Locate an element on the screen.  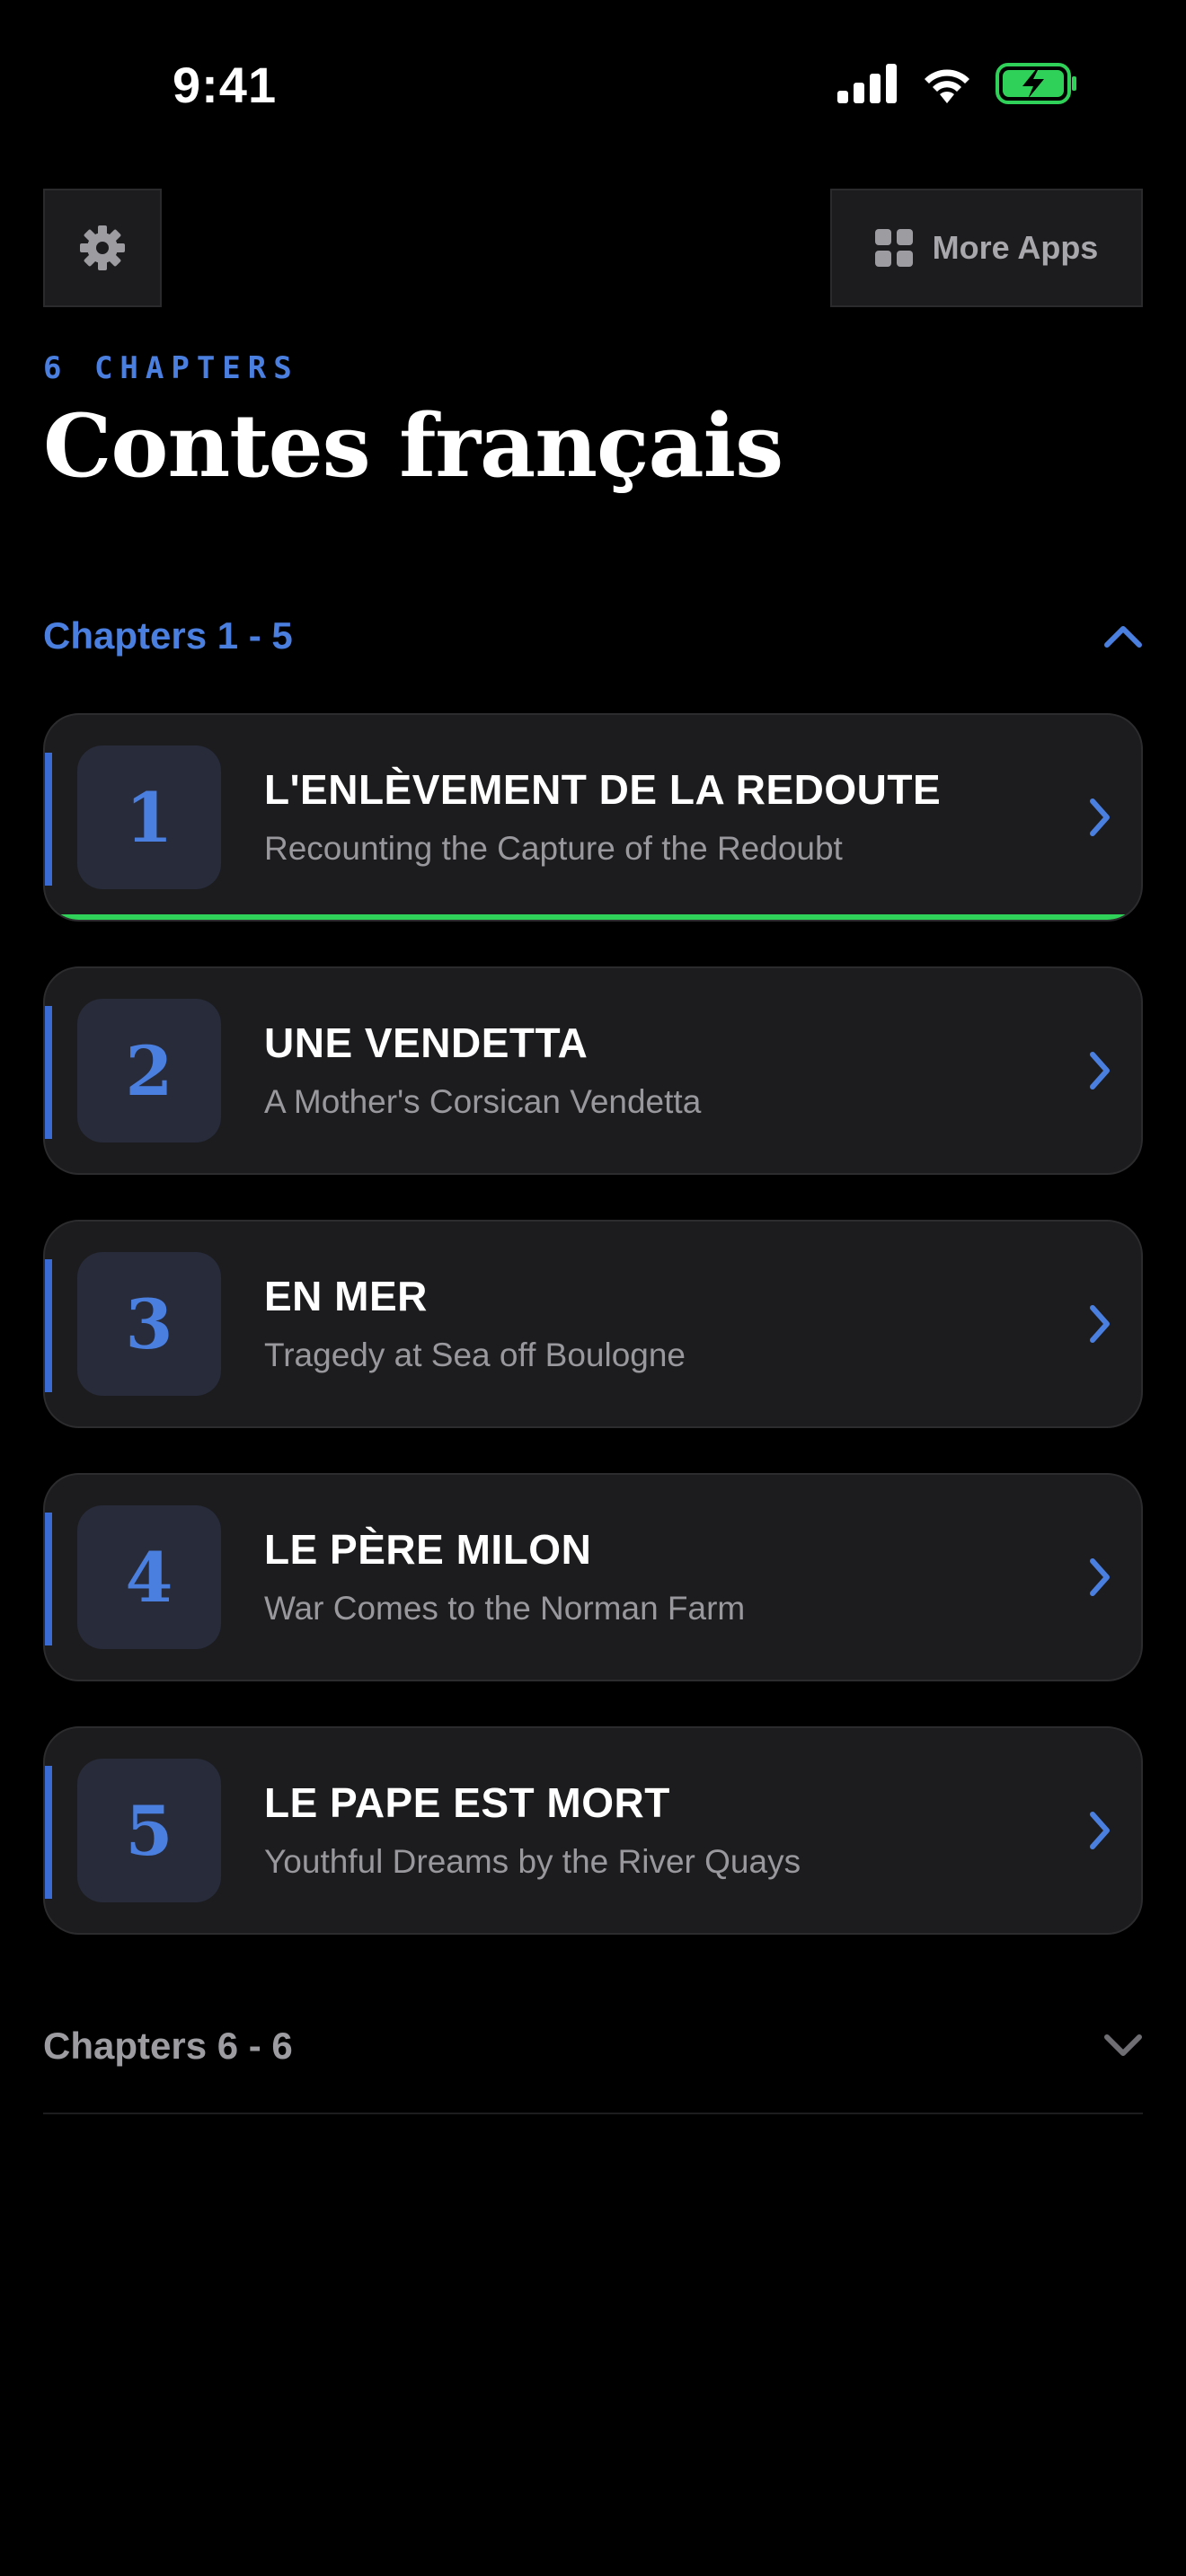
chapter-number: 2 is located at coordinates (149, 1070).